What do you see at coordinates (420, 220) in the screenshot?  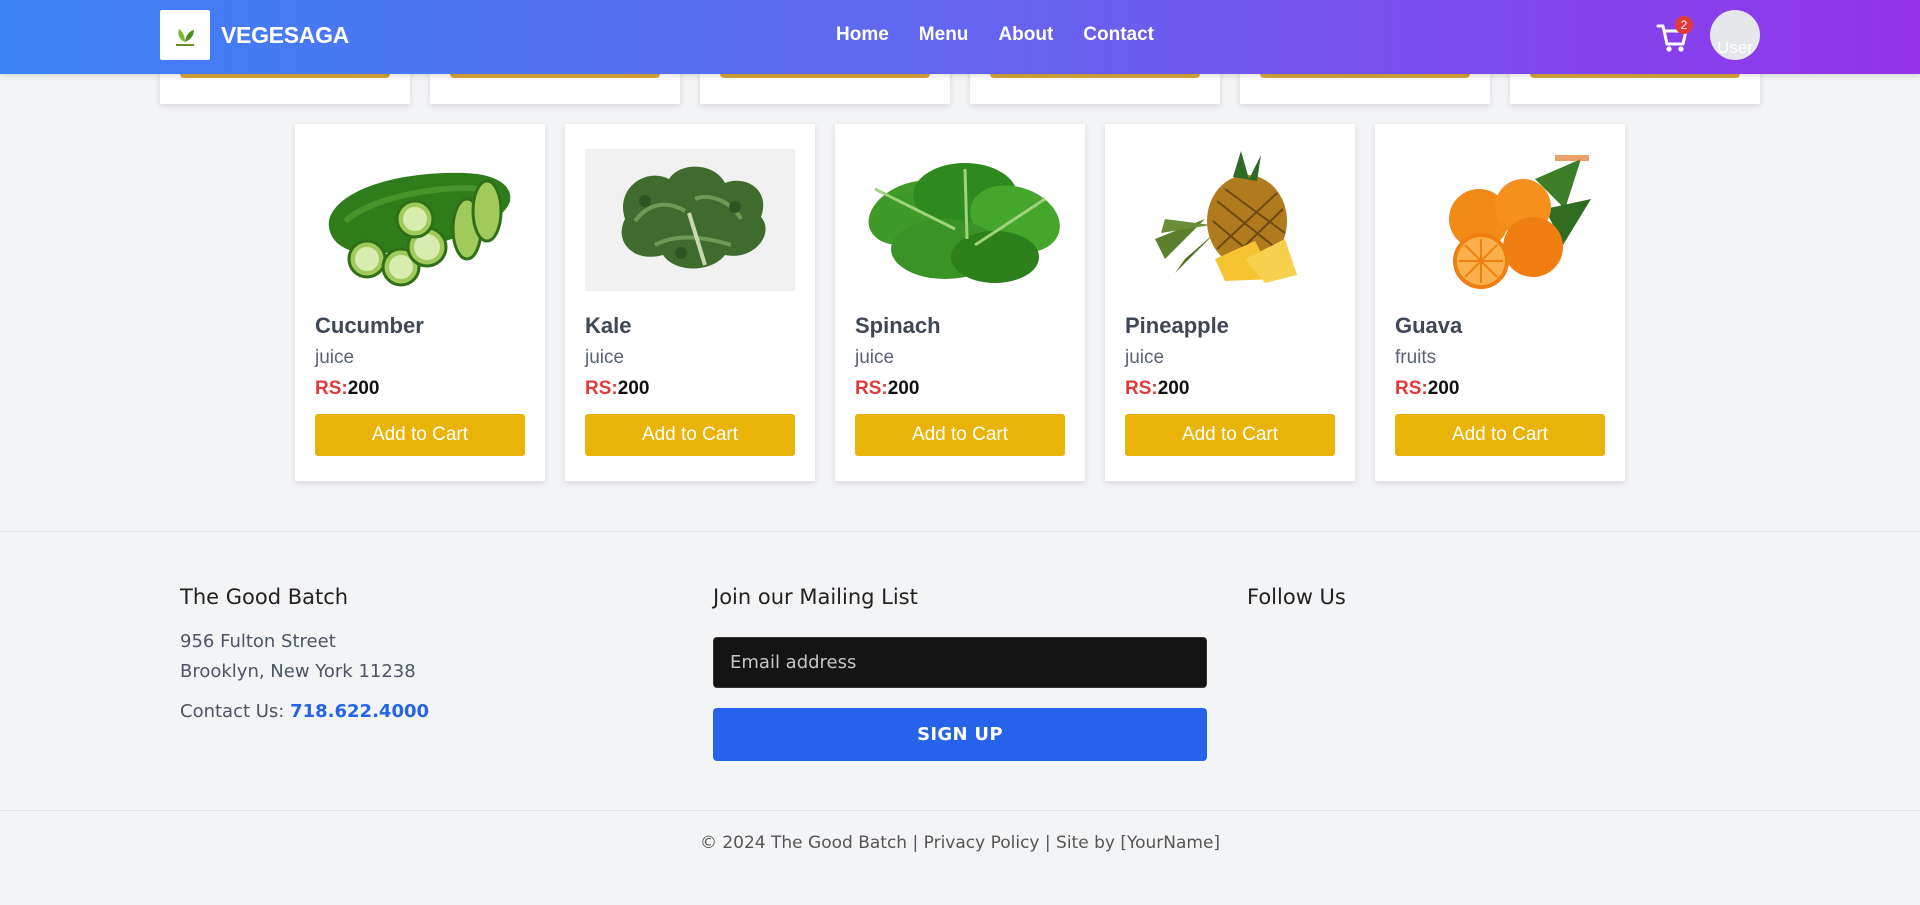 I see `cucumber-image` at bounding box center [420, 220].